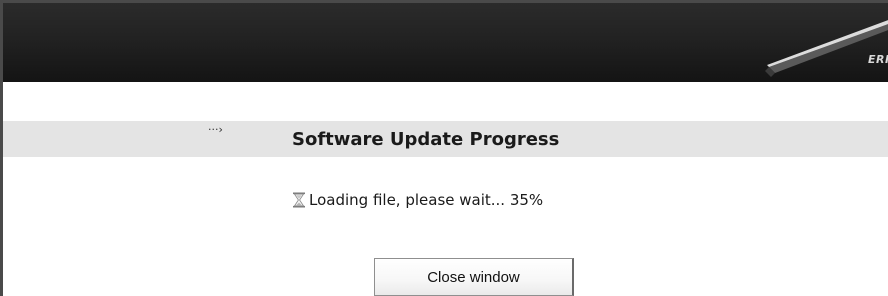 Image resolution: width=888 pixels, height=296 pixels. I want to click on hourglass-icon, so click(299, 200).